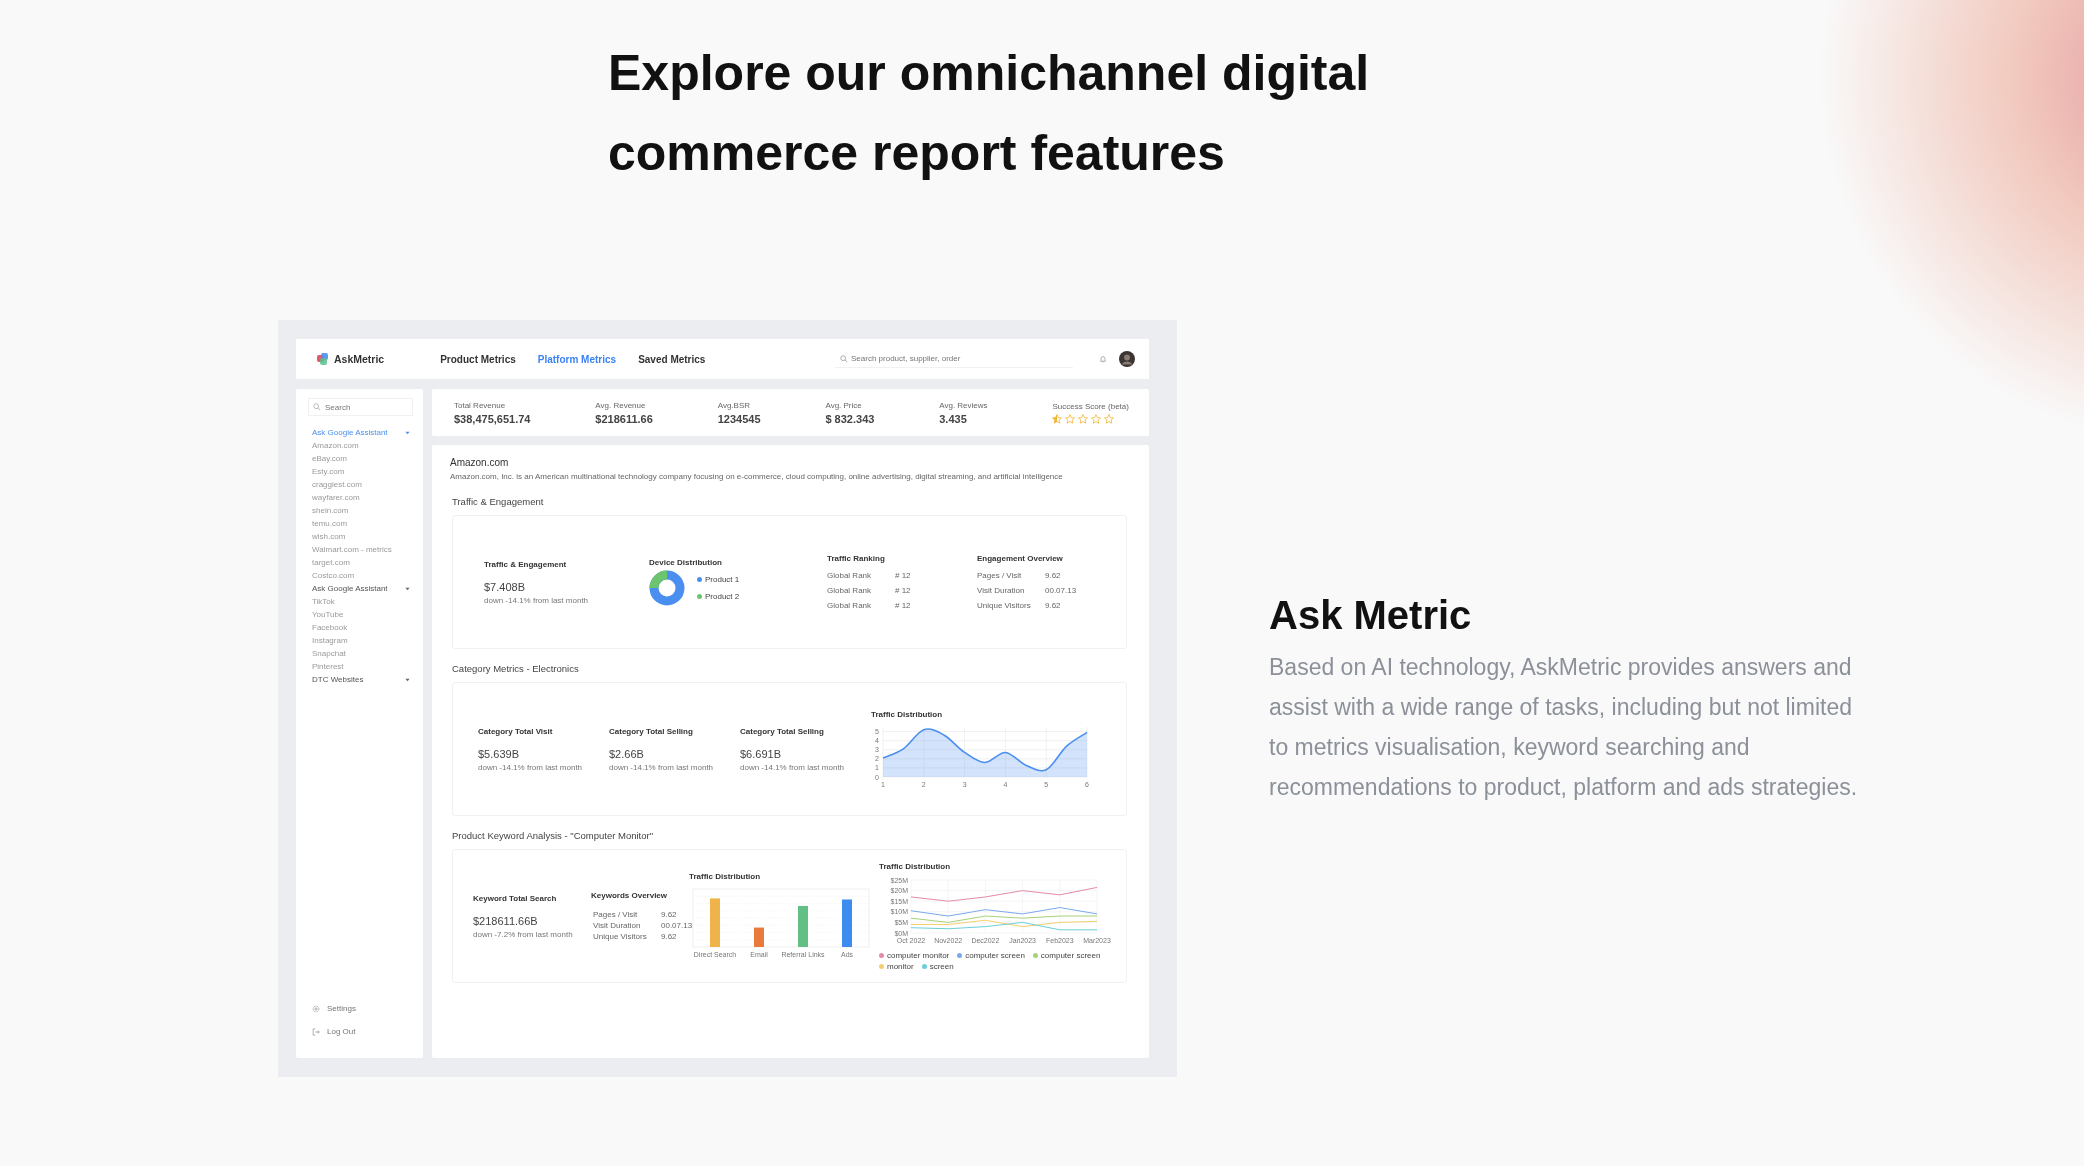 This screenshot has width=2084, height=1166. I want to click on avatar-icon, so click(1127, 359).